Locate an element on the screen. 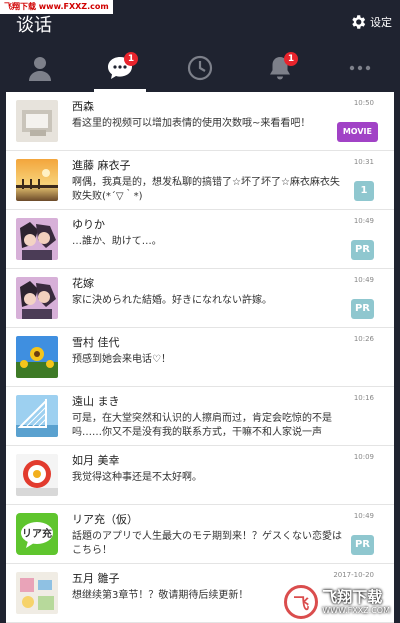 The image size is (400, 623). contact-name: 遠山 まき is located at coordinates (96, 401).